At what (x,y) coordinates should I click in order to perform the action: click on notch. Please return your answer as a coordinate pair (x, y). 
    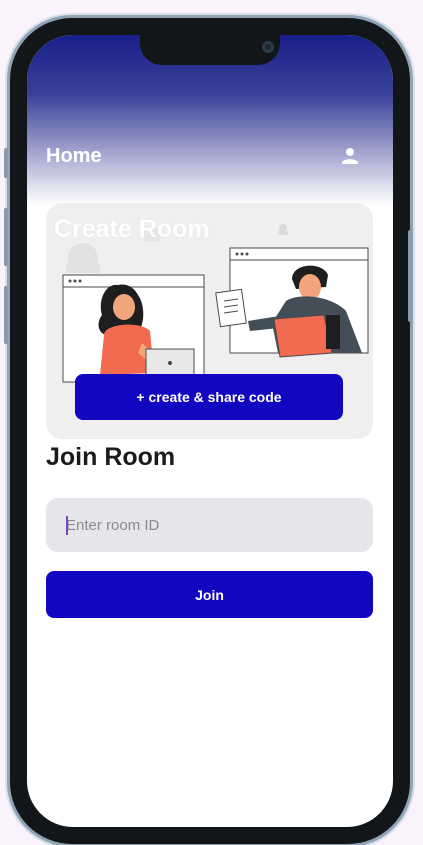
    Looking at the image, I should click on (210, 50).